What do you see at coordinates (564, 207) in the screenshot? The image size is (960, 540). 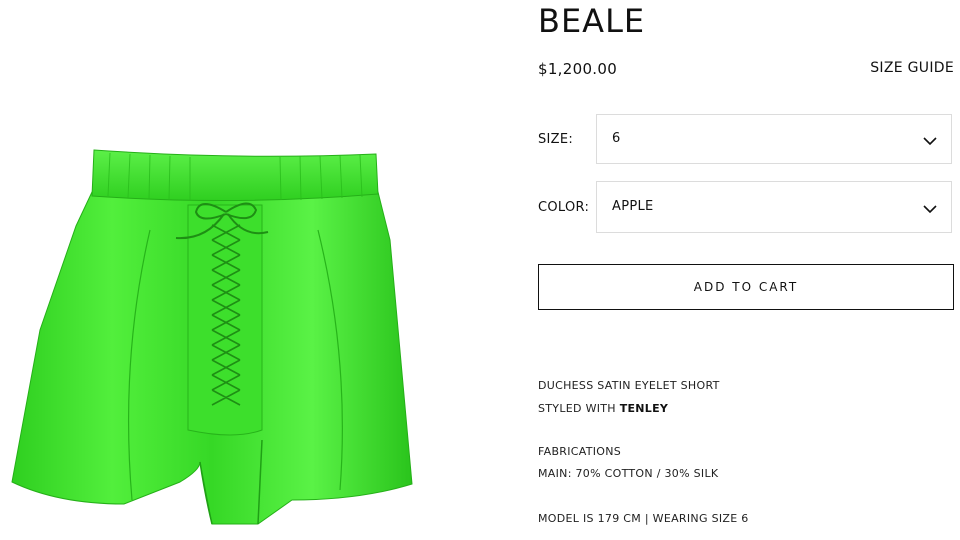 I see `color-label: COLOR:` at bounding box center [564, 207].